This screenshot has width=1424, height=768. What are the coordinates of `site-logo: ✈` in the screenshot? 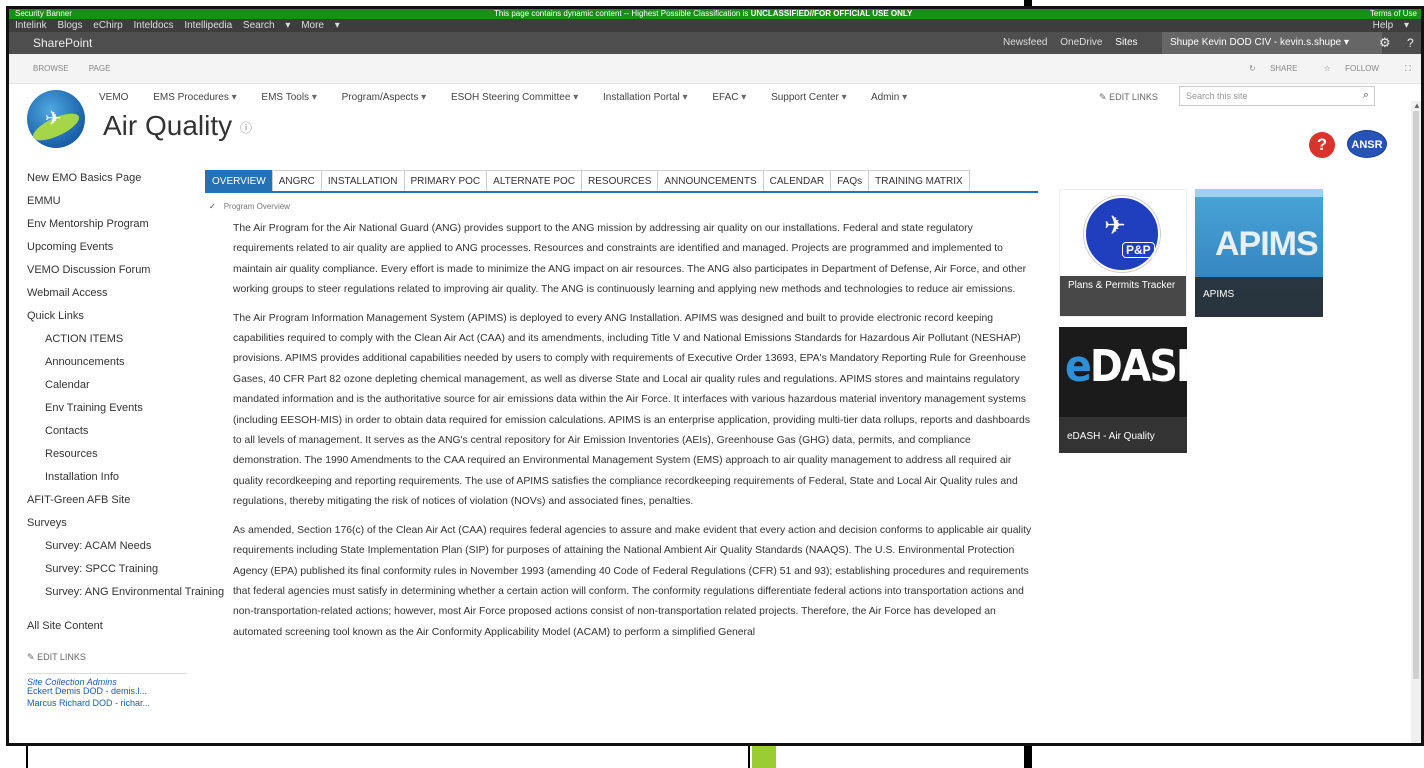 It's located at (56, 119).